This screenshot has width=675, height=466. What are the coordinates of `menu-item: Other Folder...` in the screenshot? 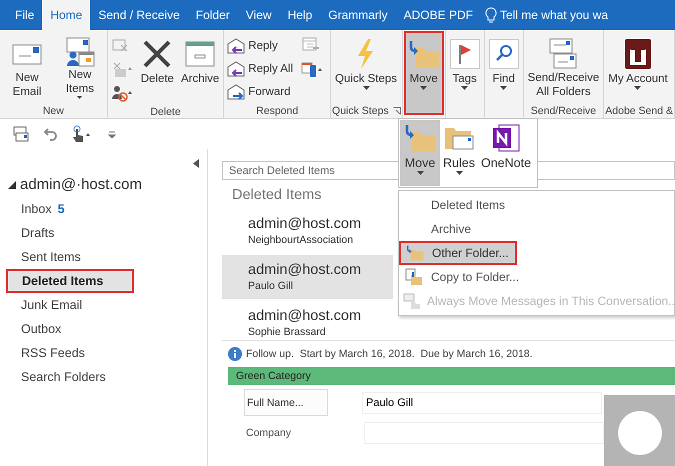 It's located at (458, 253).